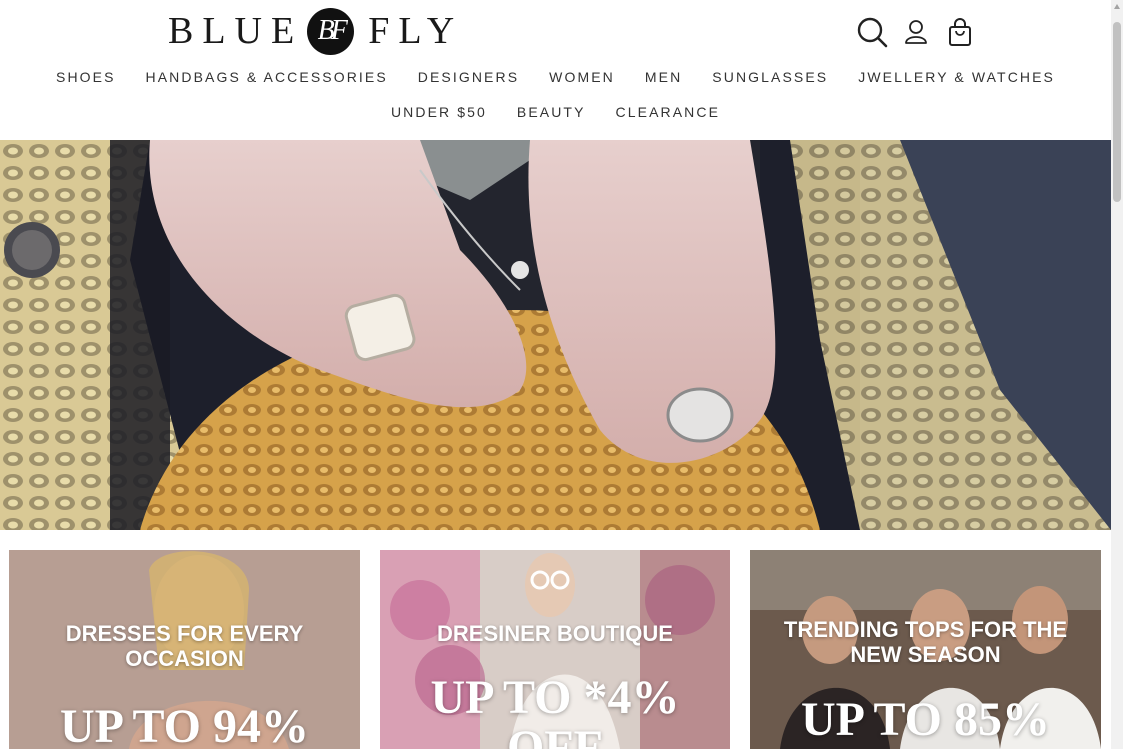 This screenshot has height=749, width=1123. I want to click on shopping-bag-icon, so click(960, 32).